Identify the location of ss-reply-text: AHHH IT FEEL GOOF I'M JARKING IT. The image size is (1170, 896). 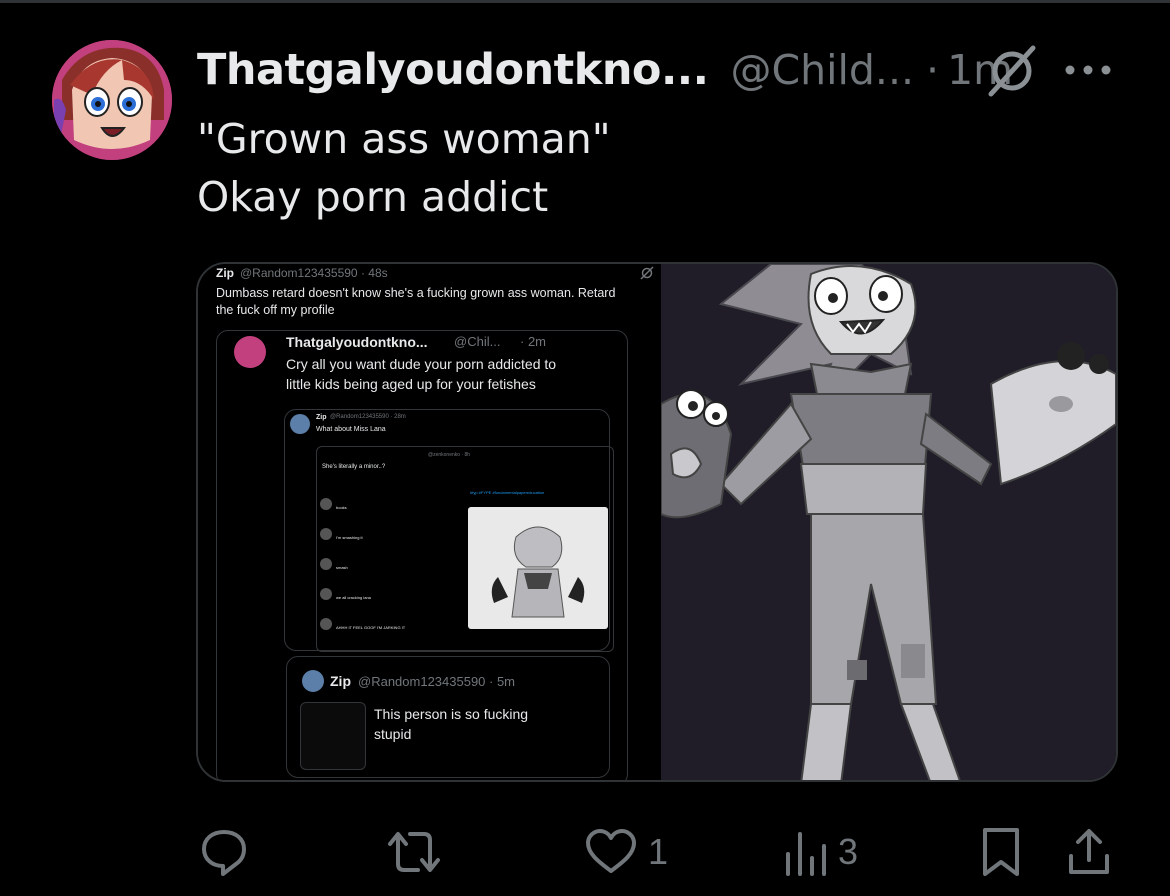
(371, 627).